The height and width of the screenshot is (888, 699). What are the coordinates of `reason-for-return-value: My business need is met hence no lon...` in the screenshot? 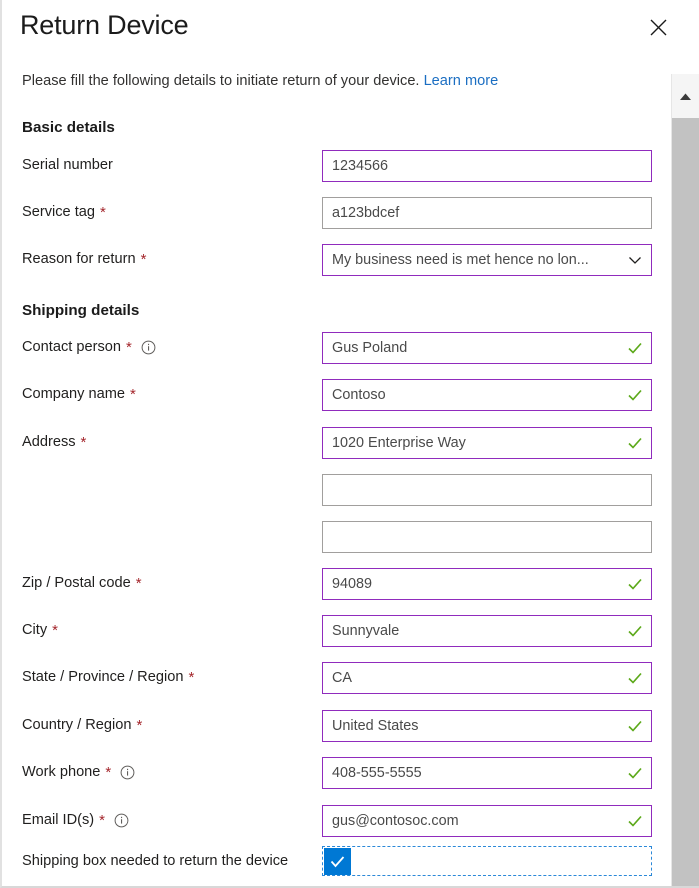 It's located at (460, 260).